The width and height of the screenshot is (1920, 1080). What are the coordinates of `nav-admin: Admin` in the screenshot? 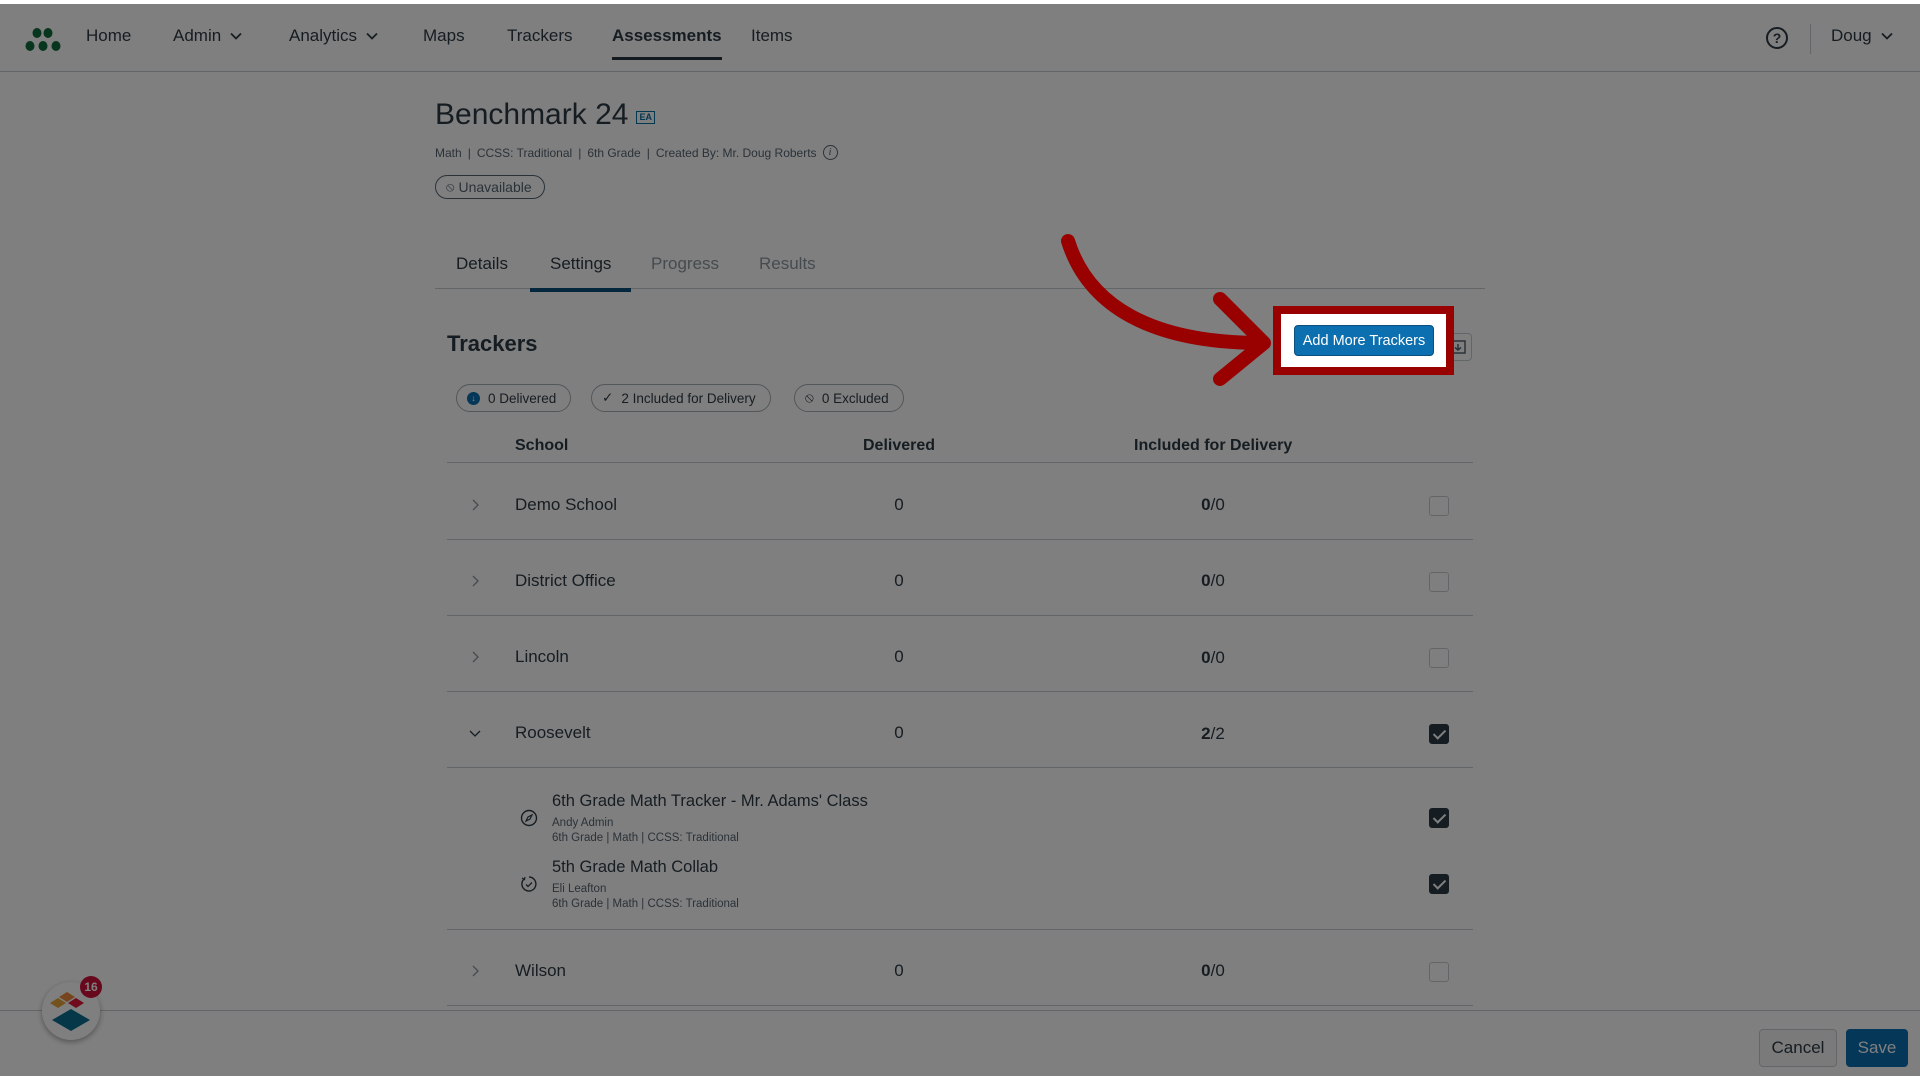 It's located at (208, 36).